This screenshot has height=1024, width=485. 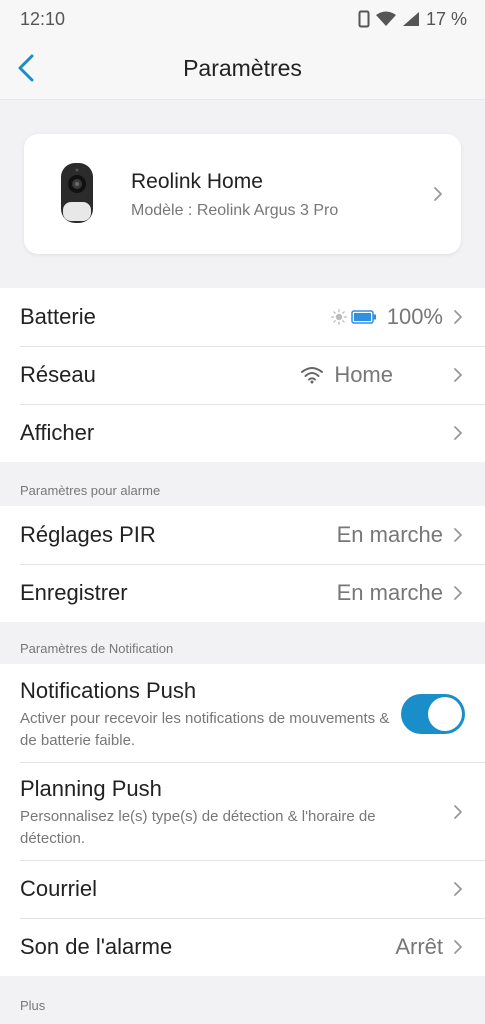 What do you see at coordinates (446, 18) in the screenshot?
I see `status-battery: 17 %` at bounding box center [446, 18].